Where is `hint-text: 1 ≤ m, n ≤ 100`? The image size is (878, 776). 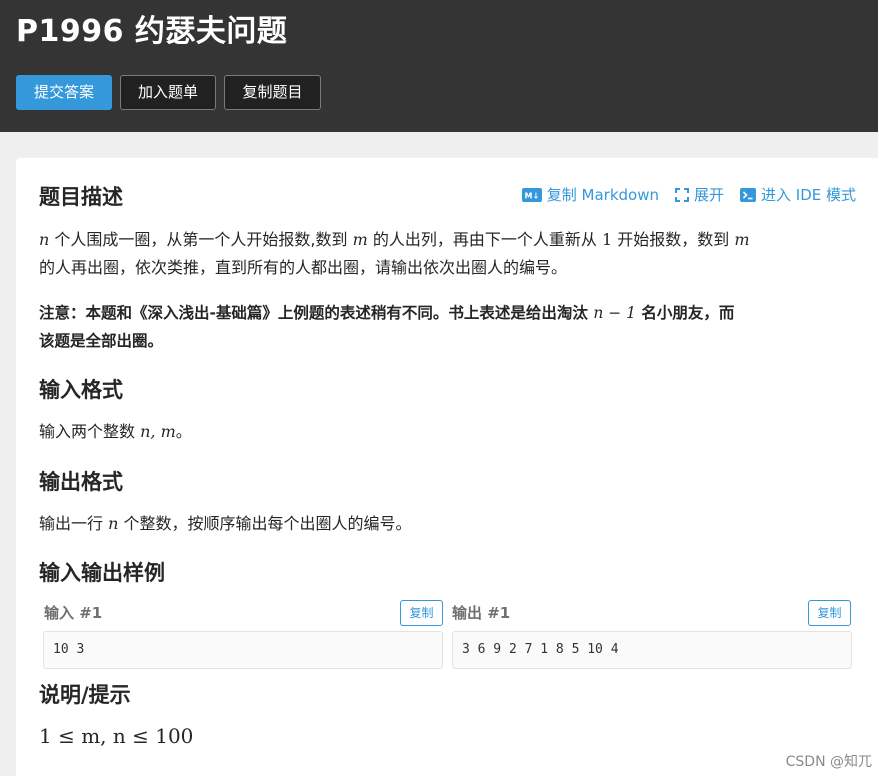
hint-text: 1 ≤ m, n ≤ 100 is located at coordinates (116, 736).